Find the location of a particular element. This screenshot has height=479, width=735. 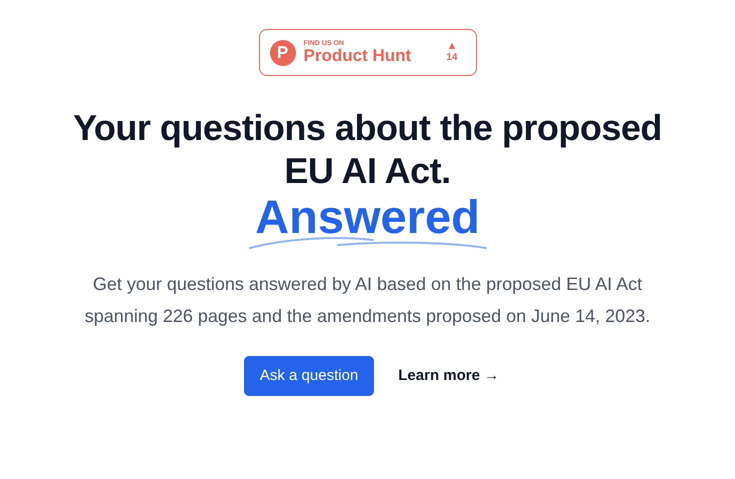

headline: EU AI Act. is located at coordinates (367, 171).